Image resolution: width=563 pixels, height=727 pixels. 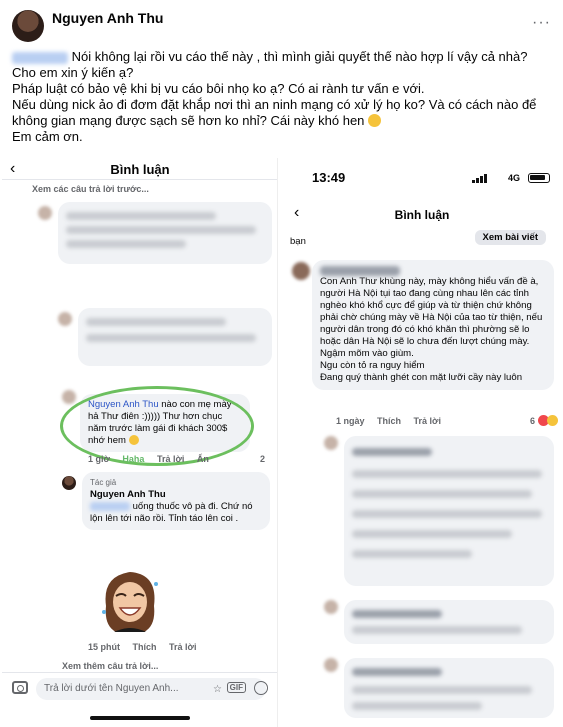 I want to click on avatar, so click(x=28, y=26).